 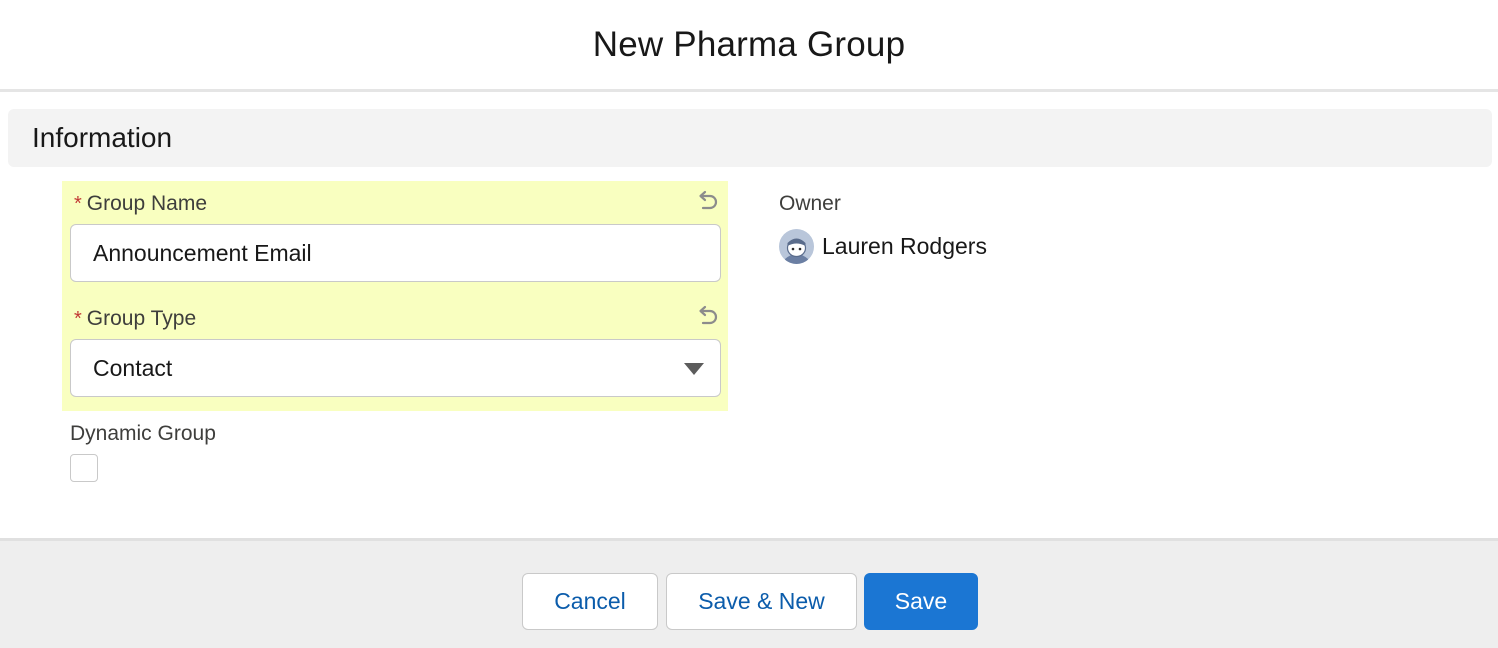 What do you see at coordinates (796, 246) in the screenshot?
I see `avatar-icon` at bounding box center [796, 246].